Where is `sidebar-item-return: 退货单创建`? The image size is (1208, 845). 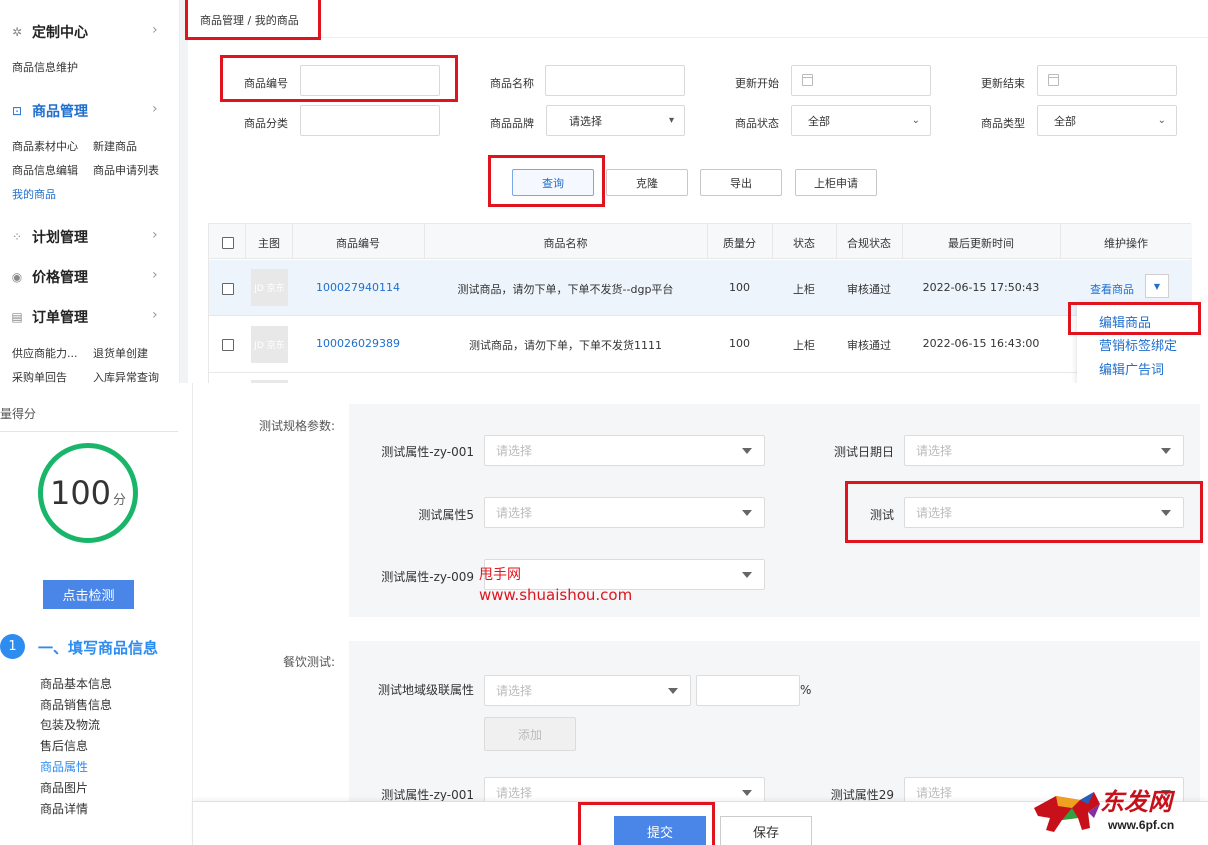
sidebar-item-return: 退货单创建 is located at coordinates (120, 353).